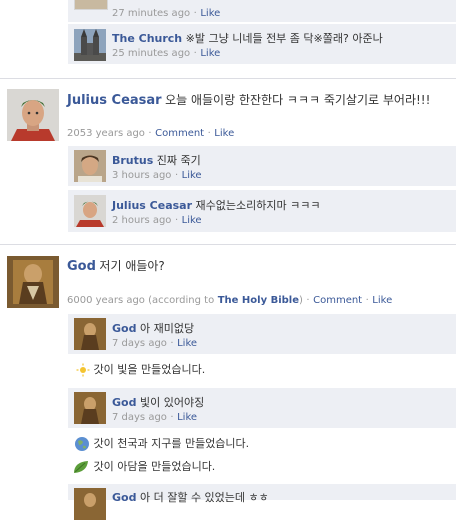 The height and width of the screenshot is (520, 456). What do you see at coordinates (142, 220) in the screenshot?
I see `comment-time: 2 hours ago` at bounding box center [142, 220].